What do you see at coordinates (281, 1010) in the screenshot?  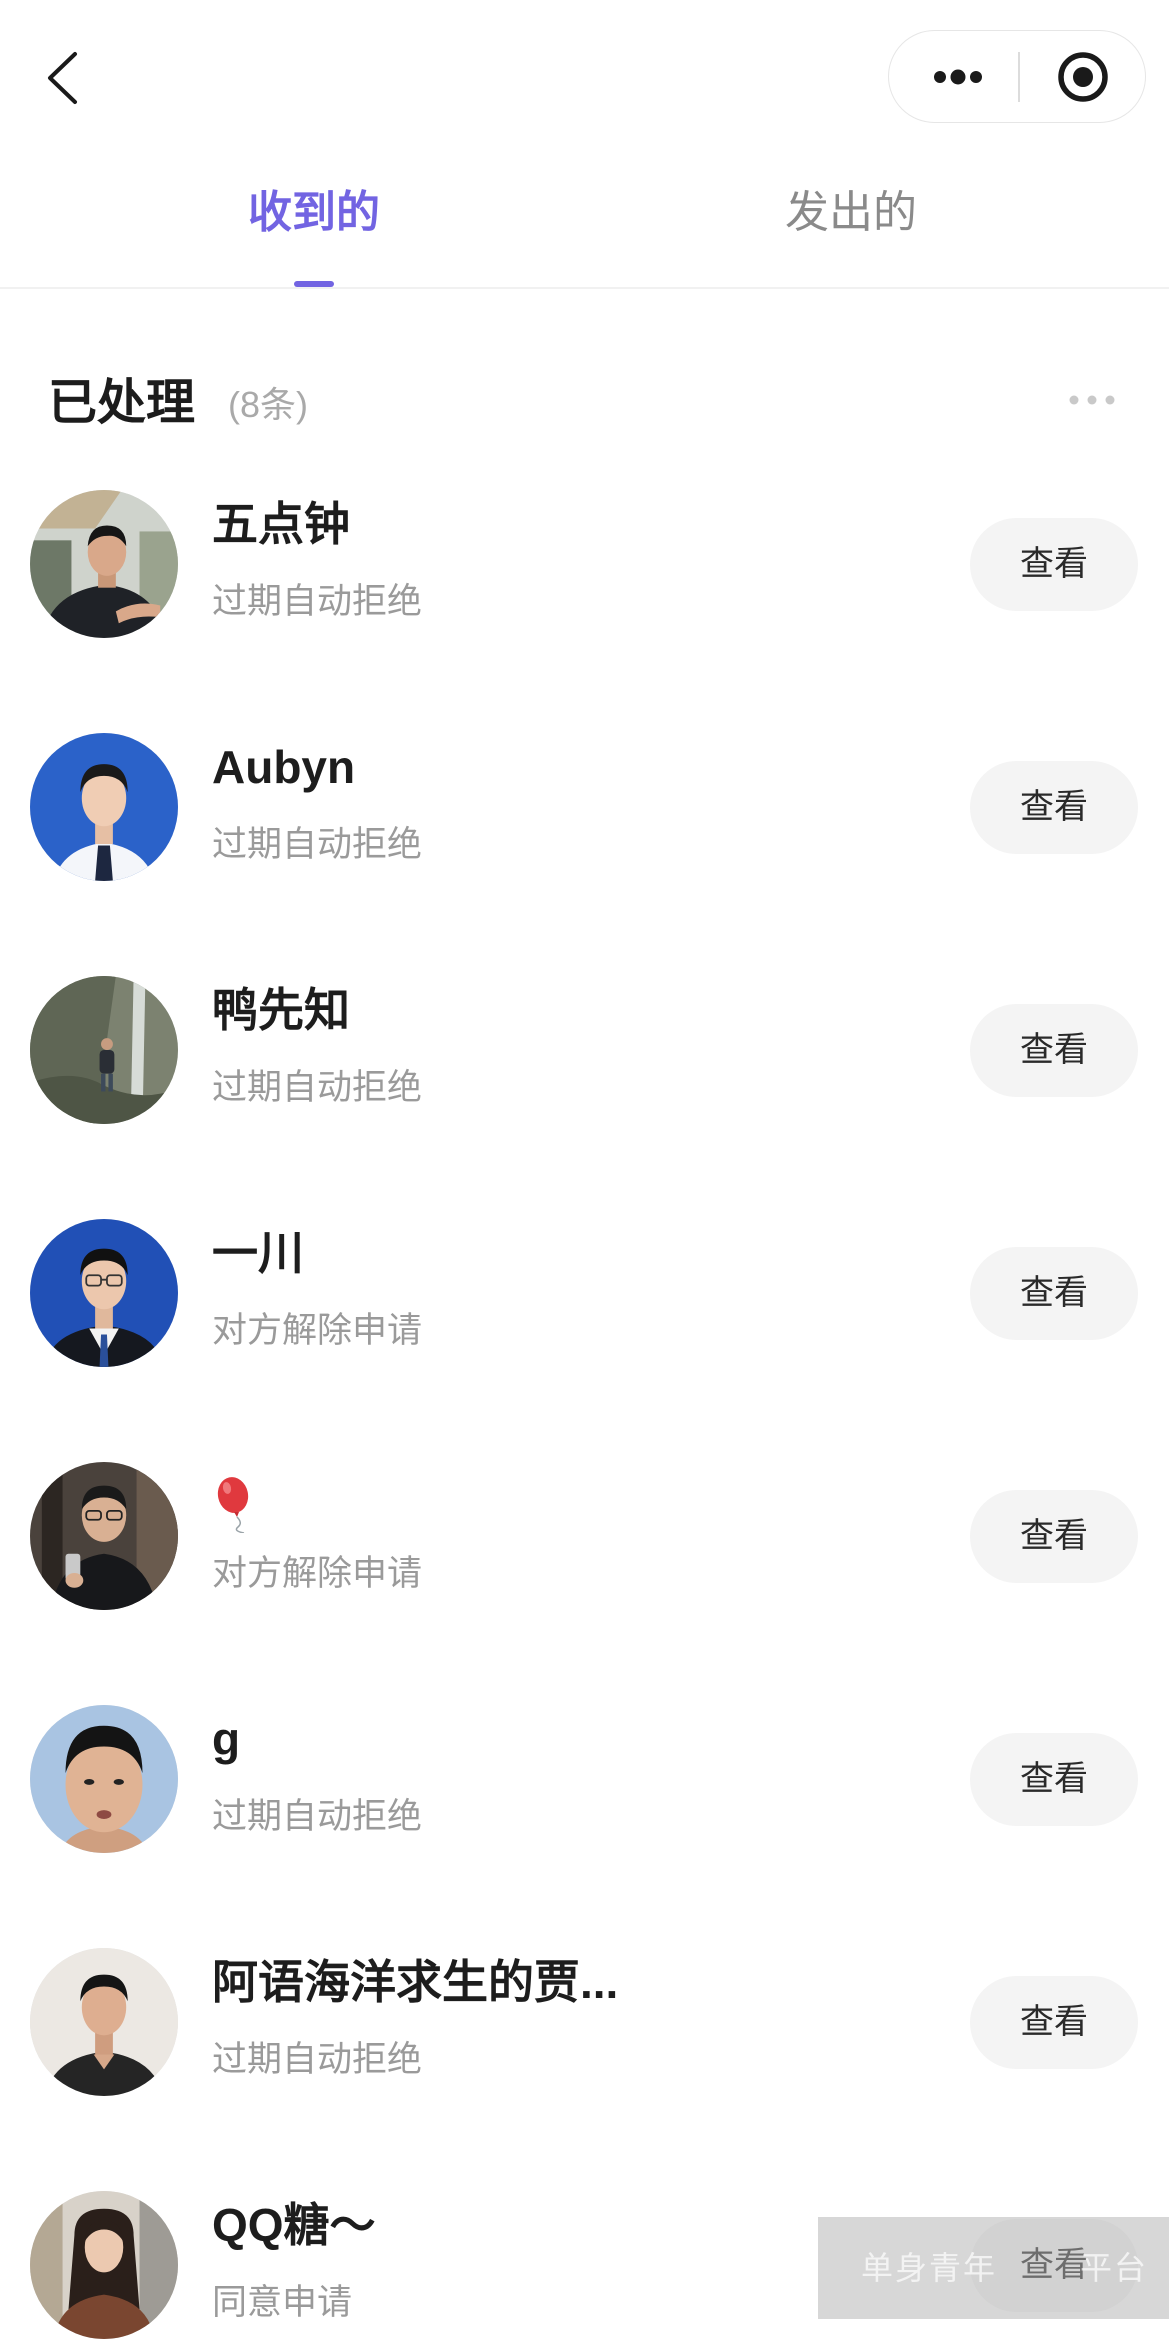 I see `contact-name: 鸭先知` at bounding box center [281, 1010].